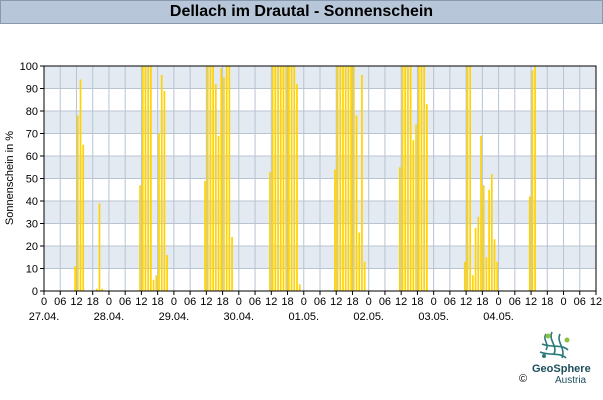 The width and height of the screenshot is (603, 400). What do you see at coordinates (32, 202) in the screenshot?
I see `y-tick-label: 40` at bounding box center [32, 202].